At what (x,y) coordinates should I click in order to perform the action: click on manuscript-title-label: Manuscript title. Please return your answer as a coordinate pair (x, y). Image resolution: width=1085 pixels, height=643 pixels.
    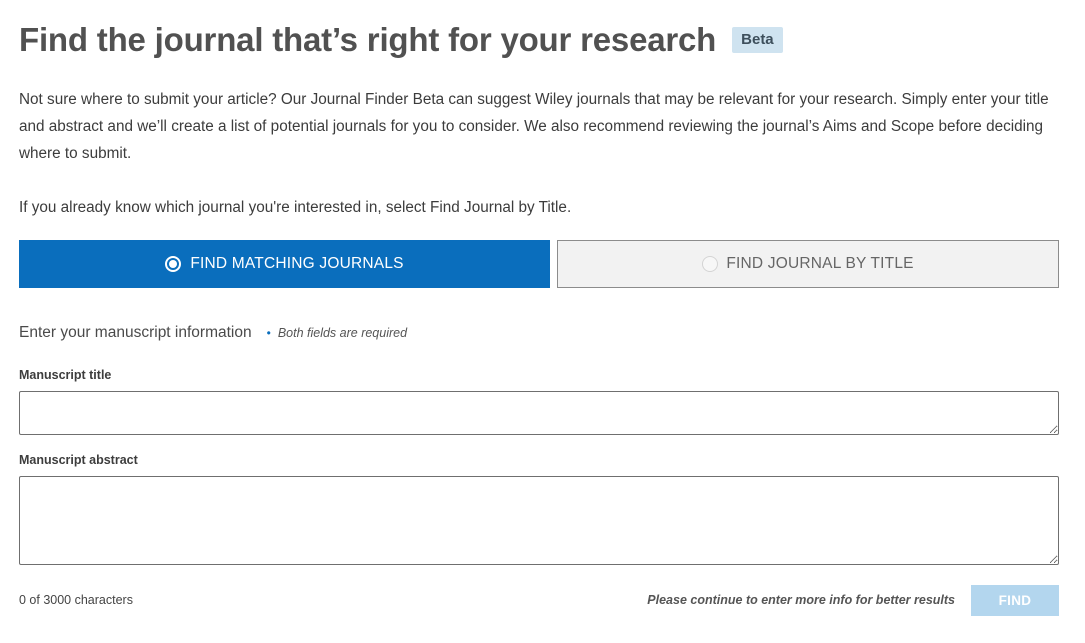
    Looking at the image, I should click on (65, 375).